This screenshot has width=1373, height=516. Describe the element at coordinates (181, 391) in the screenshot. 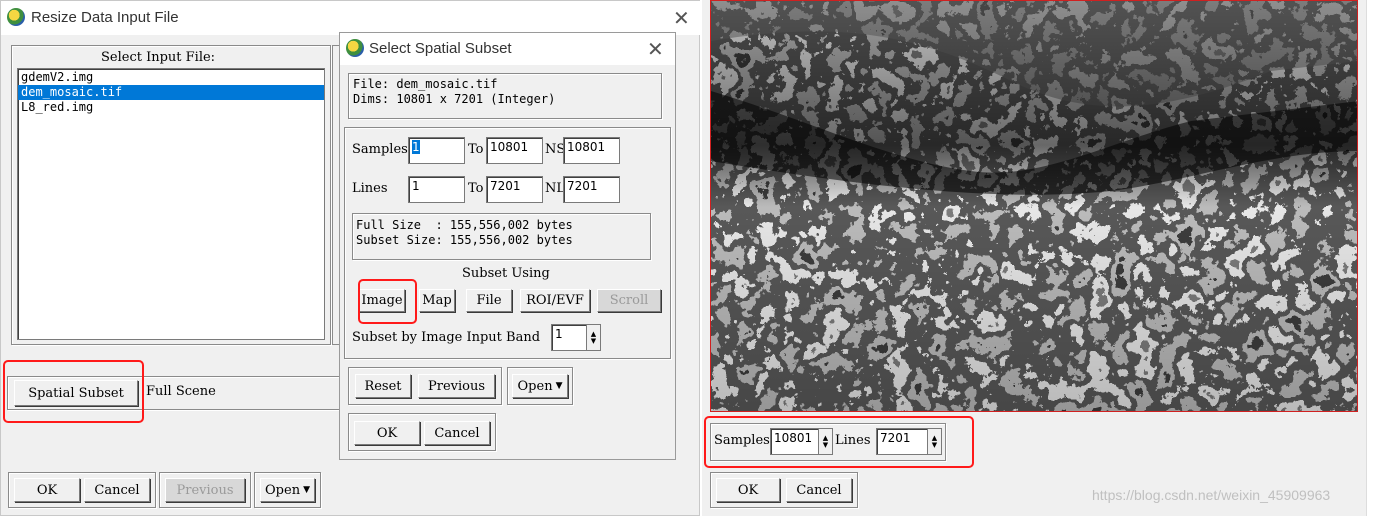

I see `spatial-subset-value: Full Scene` at that location.